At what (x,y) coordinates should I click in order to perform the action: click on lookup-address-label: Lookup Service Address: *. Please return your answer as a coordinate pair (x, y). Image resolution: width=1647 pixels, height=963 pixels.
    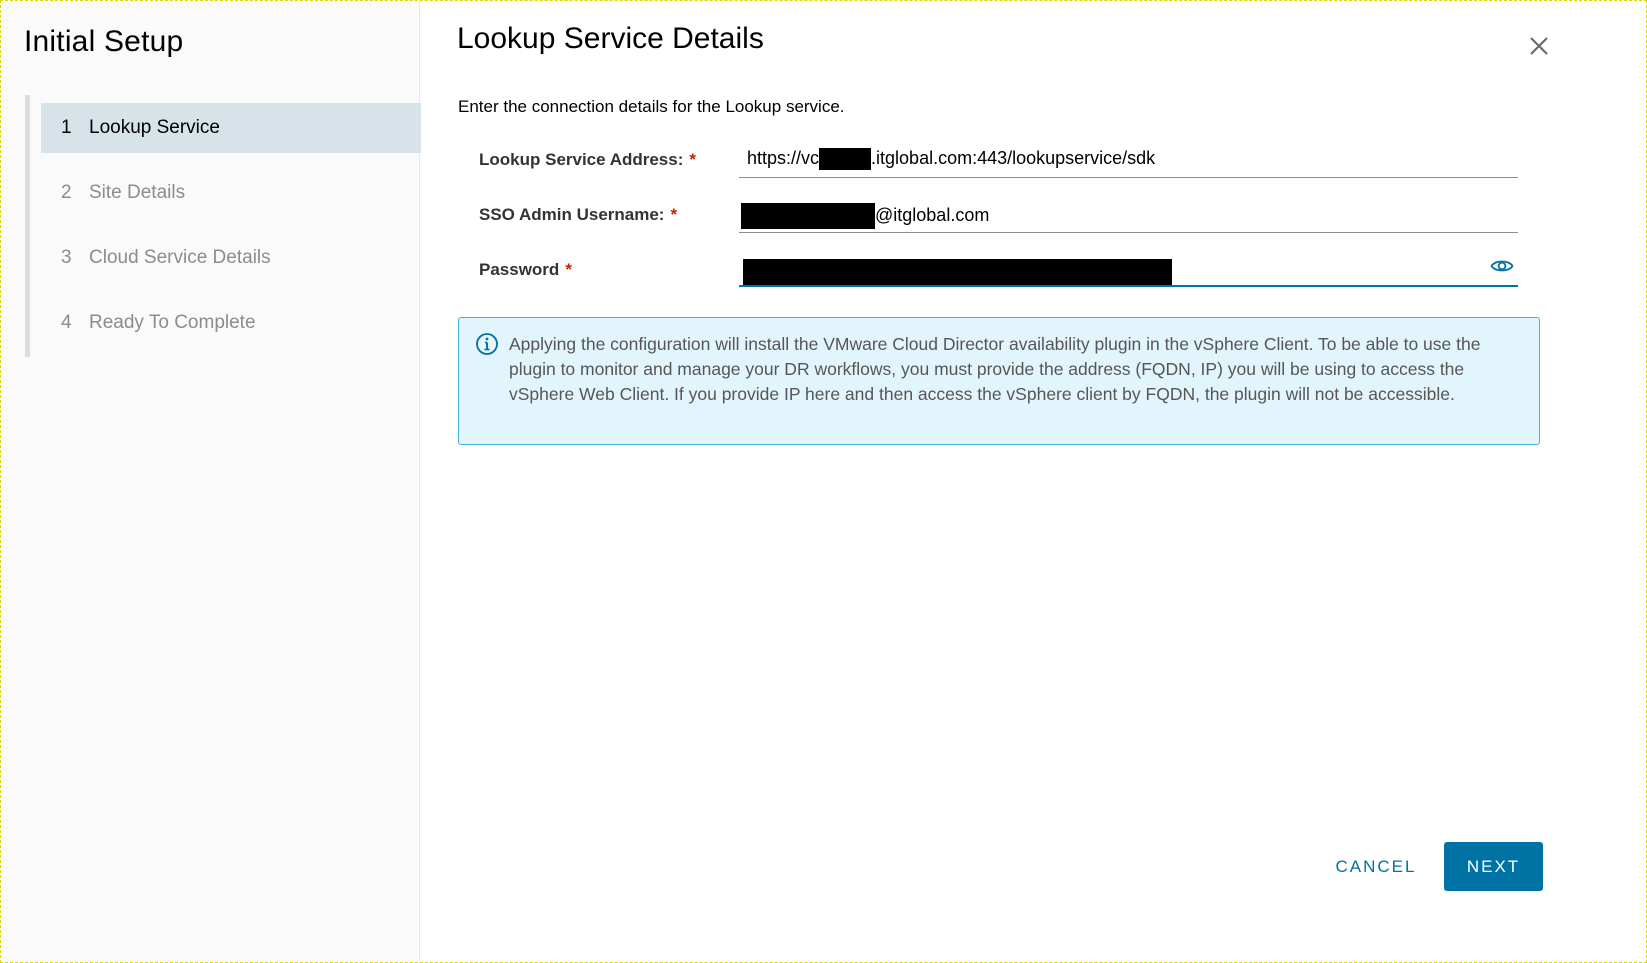
    Looking at the image, I should click on (587, 160).